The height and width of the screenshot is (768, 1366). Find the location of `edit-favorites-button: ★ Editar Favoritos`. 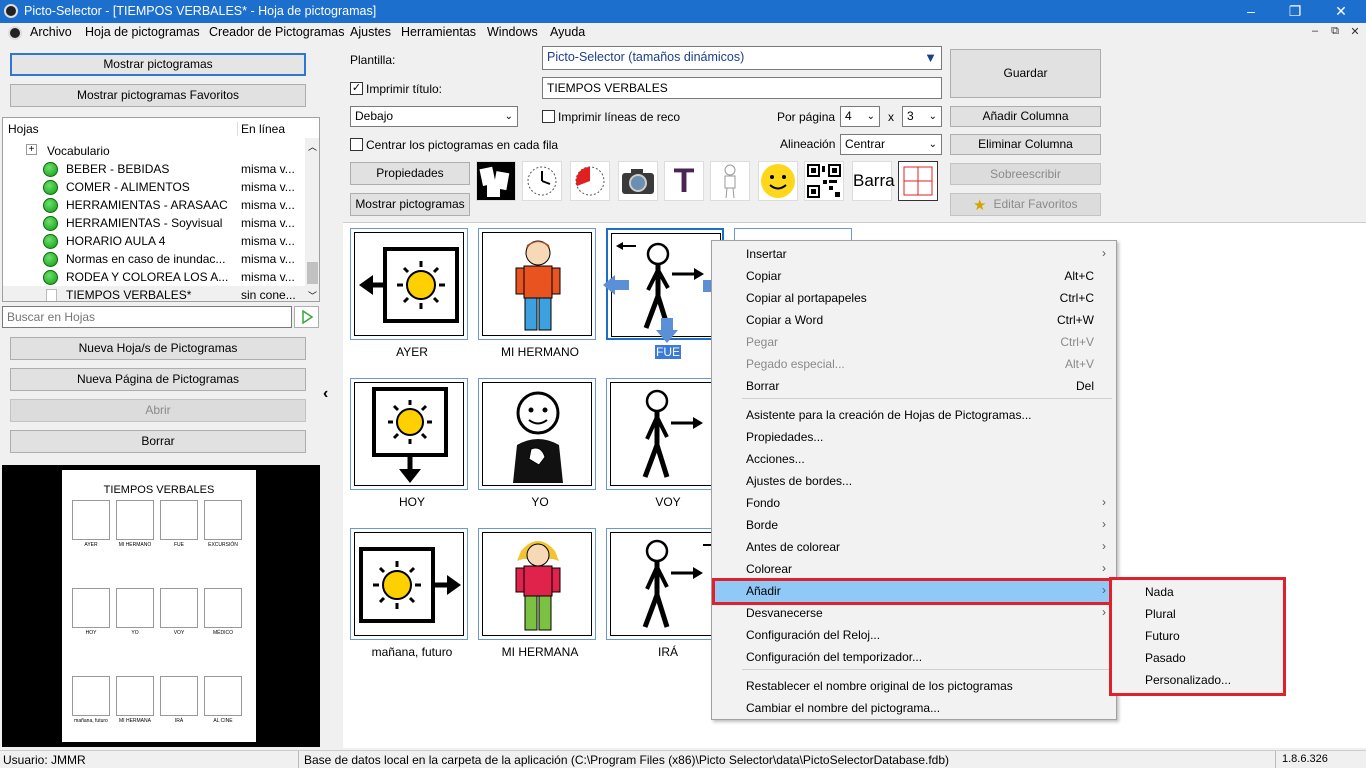

edit-favorites-button: ★ Editar Favoritos is located at coordinates (1025, 204).